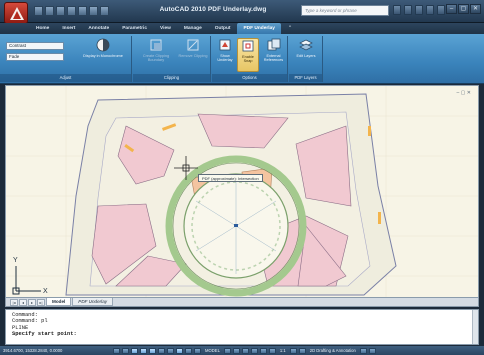 This screenshot has height=355, width=484. What do you see at coordinates (249, 78) in the screenshot?
I see `panel-title-options: Options` at bounding box center [249, 78].